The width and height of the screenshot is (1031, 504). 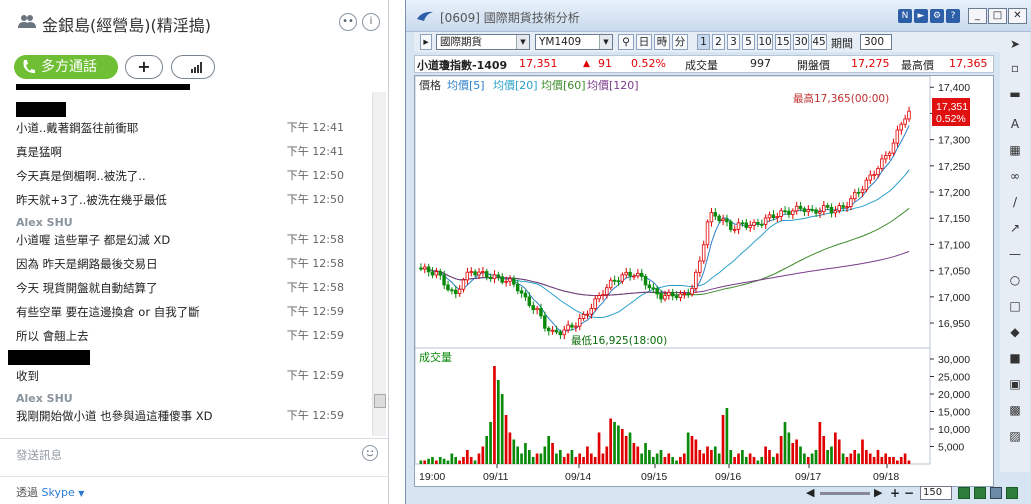 What do you see at coordinates (733, 42) in the screenshot?
I see `interval-3: 3` at bounding box center [733, 42].